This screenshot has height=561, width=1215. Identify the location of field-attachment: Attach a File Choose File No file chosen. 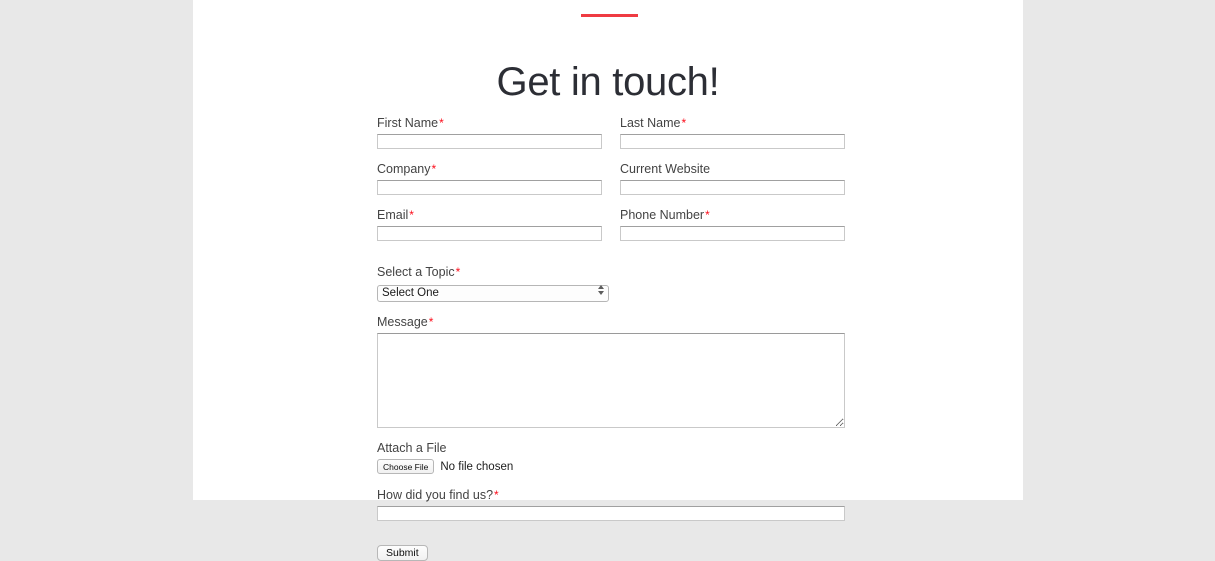
(611, 457).